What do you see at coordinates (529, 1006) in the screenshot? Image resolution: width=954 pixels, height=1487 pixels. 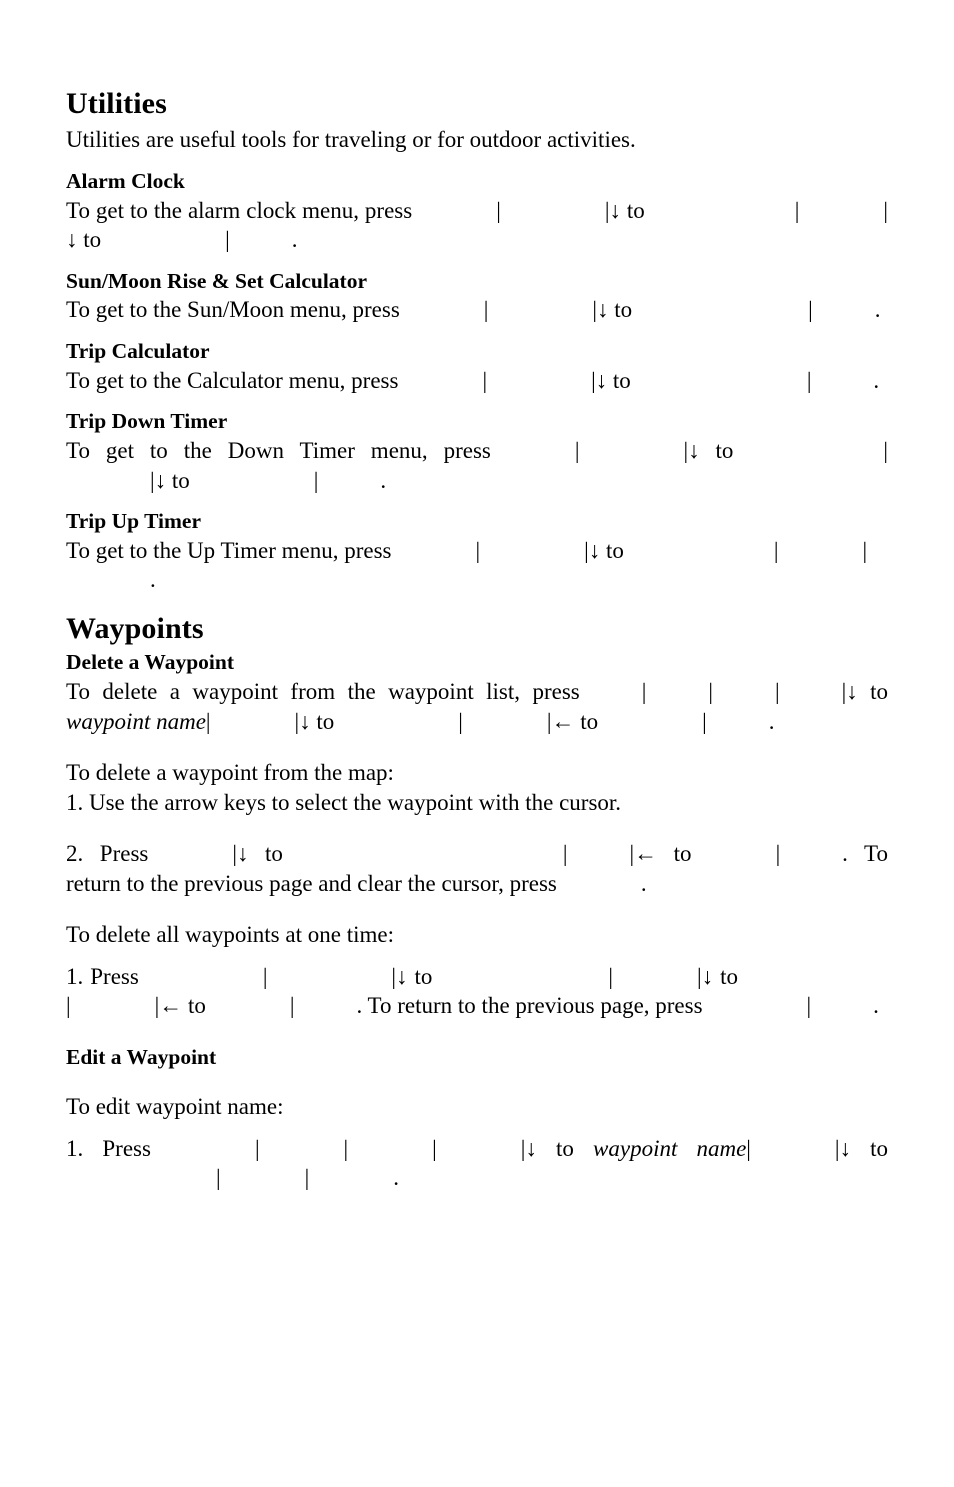 I see `delete-all-mid-sentence: . To return to the previous page, press` at bounding box center [529, 1006].